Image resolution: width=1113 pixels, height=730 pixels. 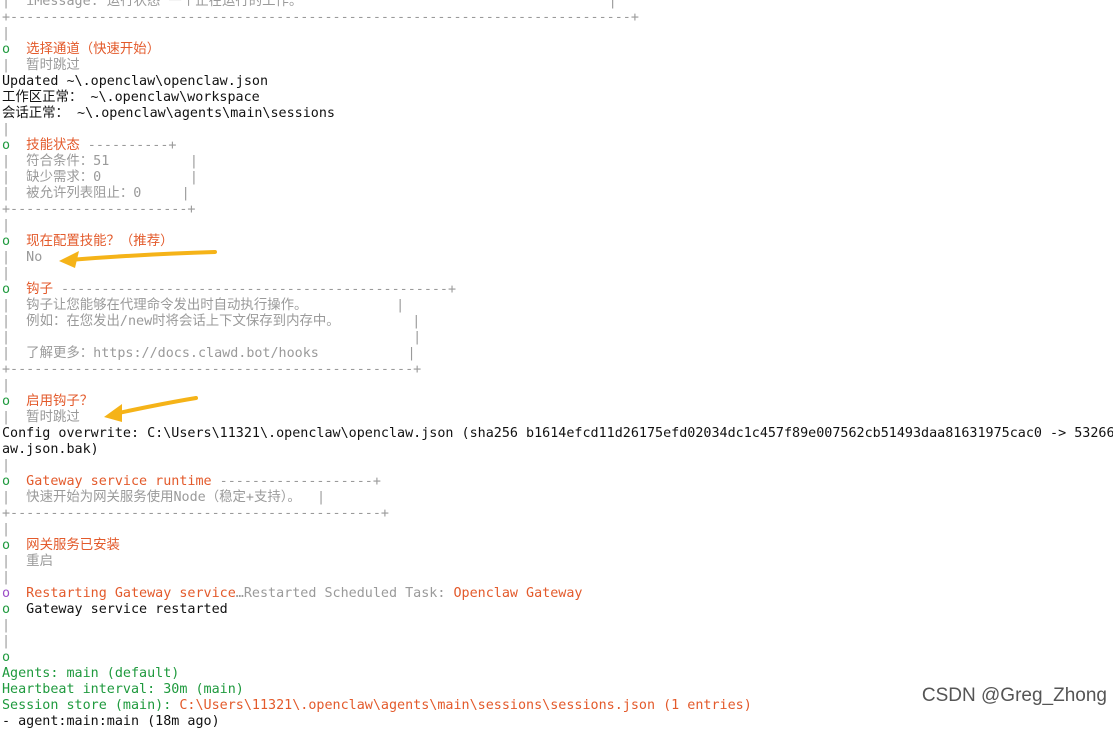 I want to click on terminal-line: o 网关服务已安装, so click(x=61, y=546).